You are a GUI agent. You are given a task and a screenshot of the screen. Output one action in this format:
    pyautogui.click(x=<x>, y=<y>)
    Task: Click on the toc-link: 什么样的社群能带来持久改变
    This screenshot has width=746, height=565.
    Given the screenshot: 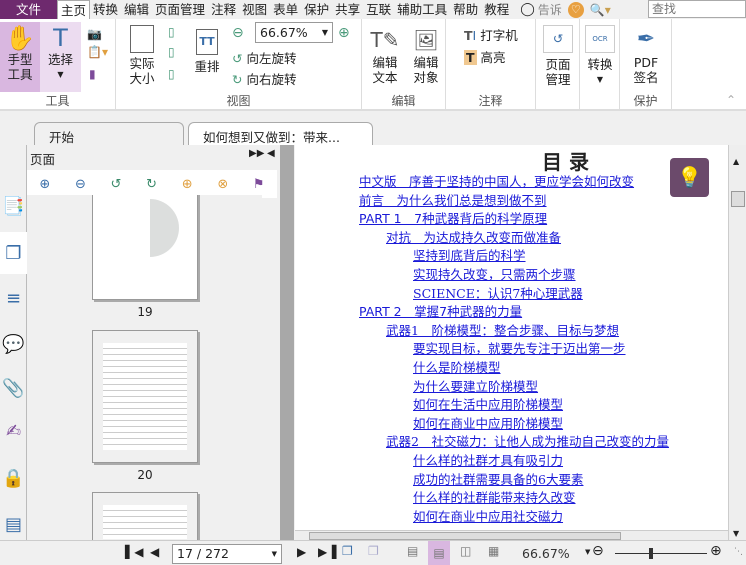 What is the action you would take?
    pyautogui.click(x=494, y=496)
    